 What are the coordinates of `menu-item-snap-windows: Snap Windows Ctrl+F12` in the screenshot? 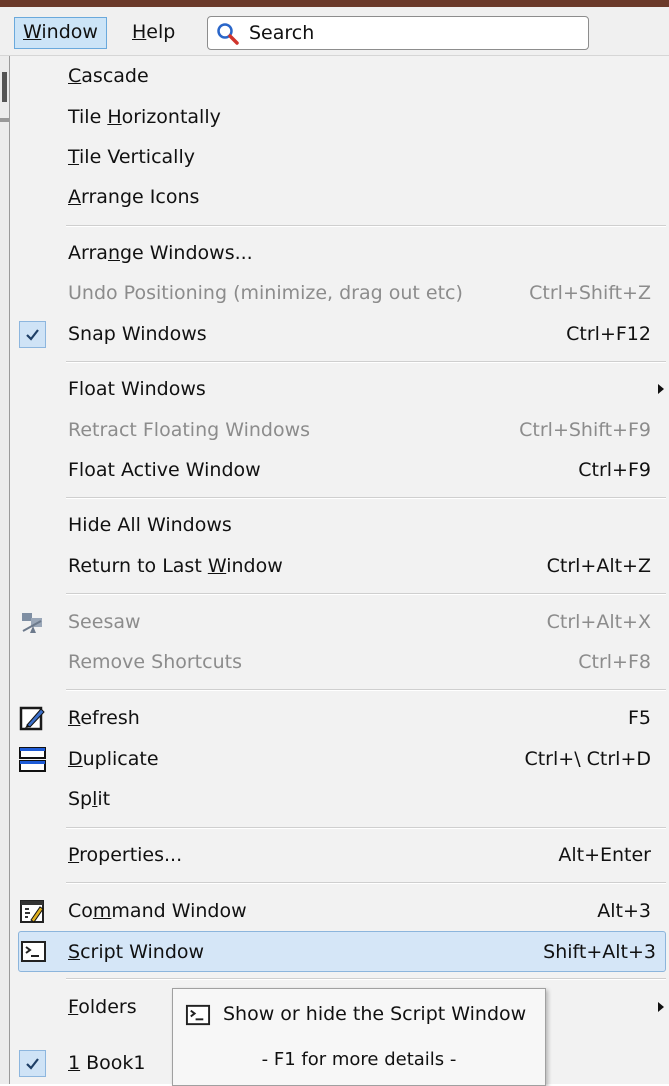 It's located at (339, 334).